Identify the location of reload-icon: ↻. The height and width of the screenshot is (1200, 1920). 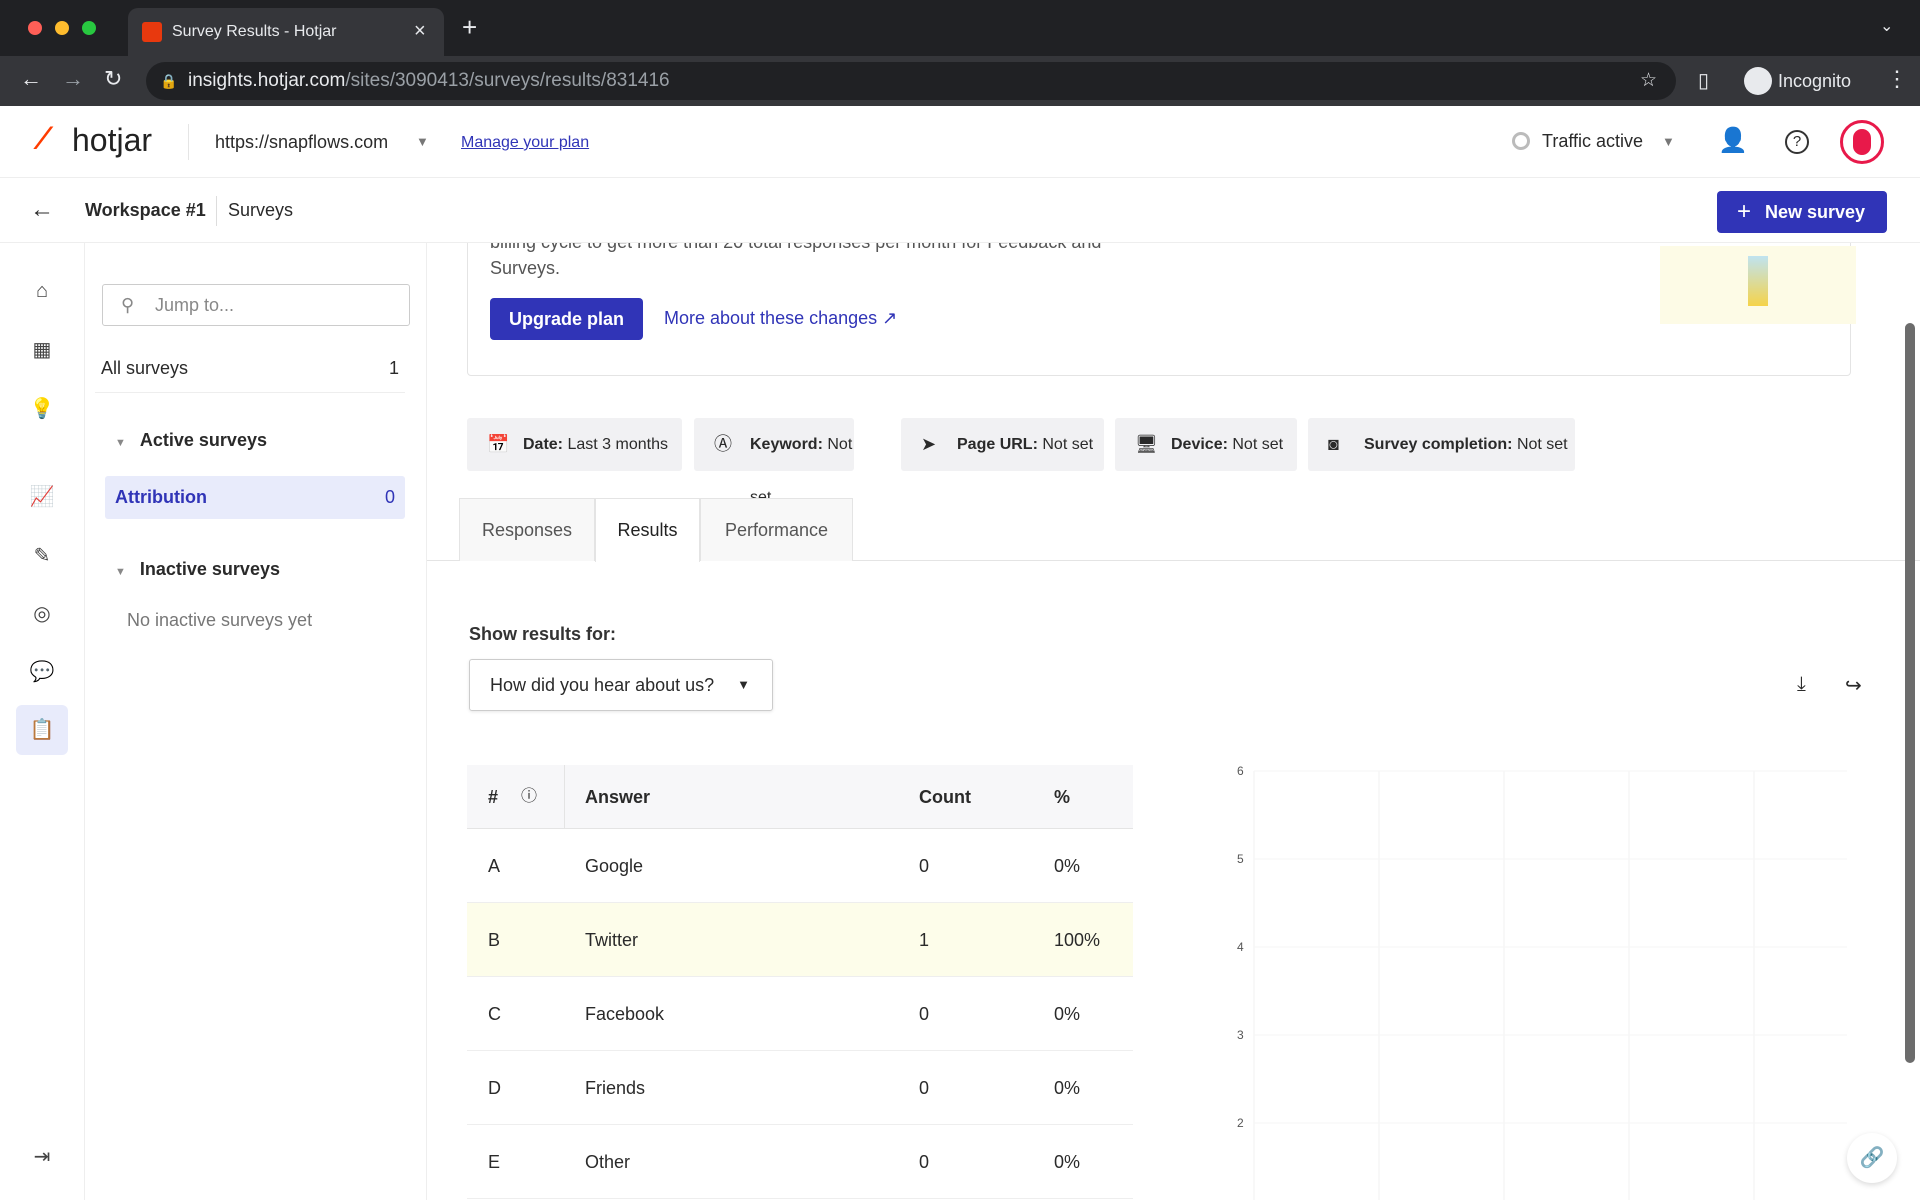
(113, 79).